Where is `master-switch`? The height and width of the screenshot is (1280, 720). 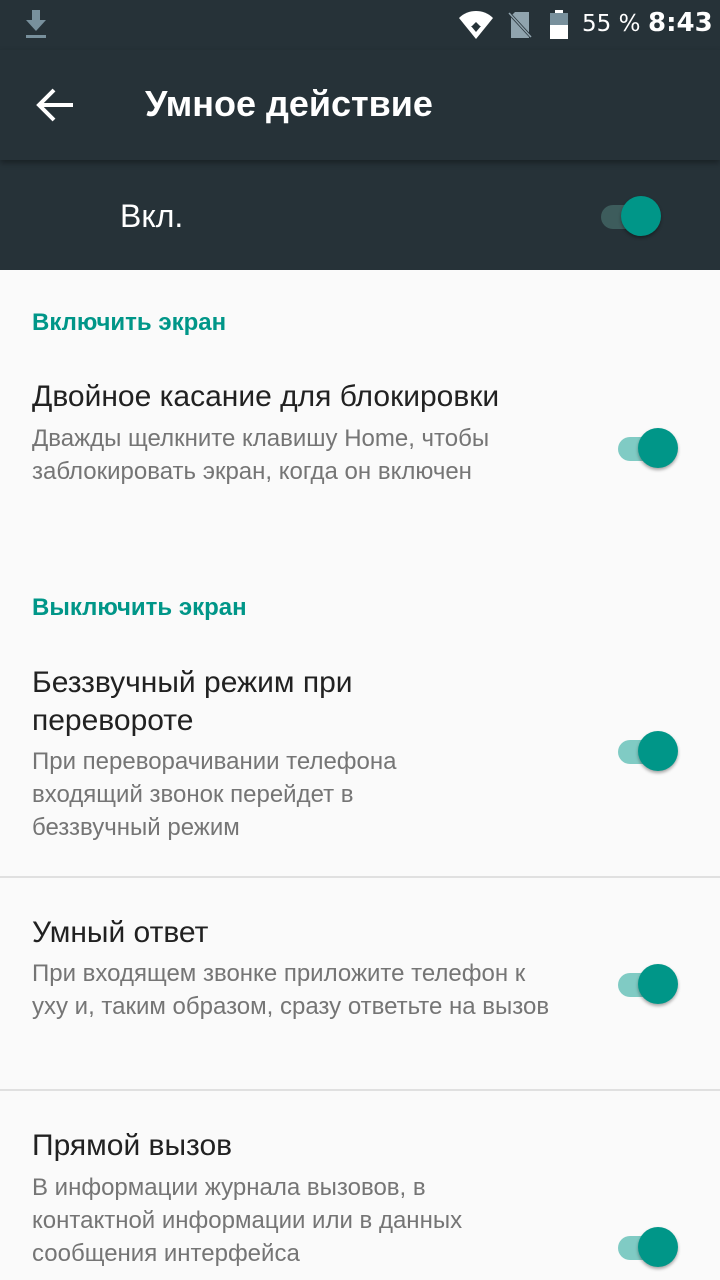 master-switch is located at coordinates (631, 215).